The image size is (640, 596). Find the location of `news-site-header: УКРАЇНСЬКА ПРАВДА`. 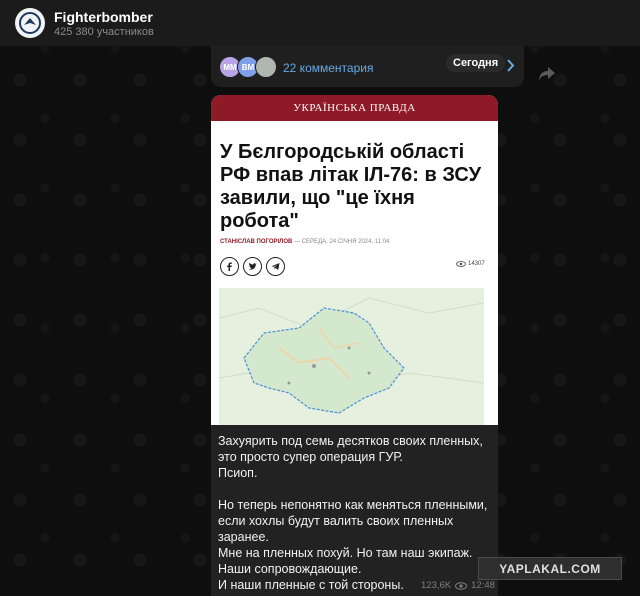

news-site-header: УКРАЇНСЬКА ПРАВДА is located at coordinates (354, 108).